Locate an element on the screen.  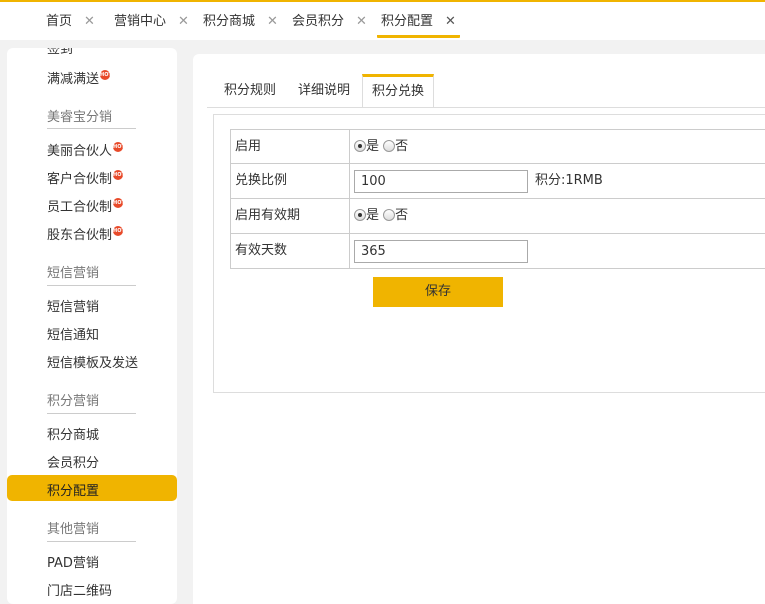
days-input: 365 is located at coordinates (441, 251).